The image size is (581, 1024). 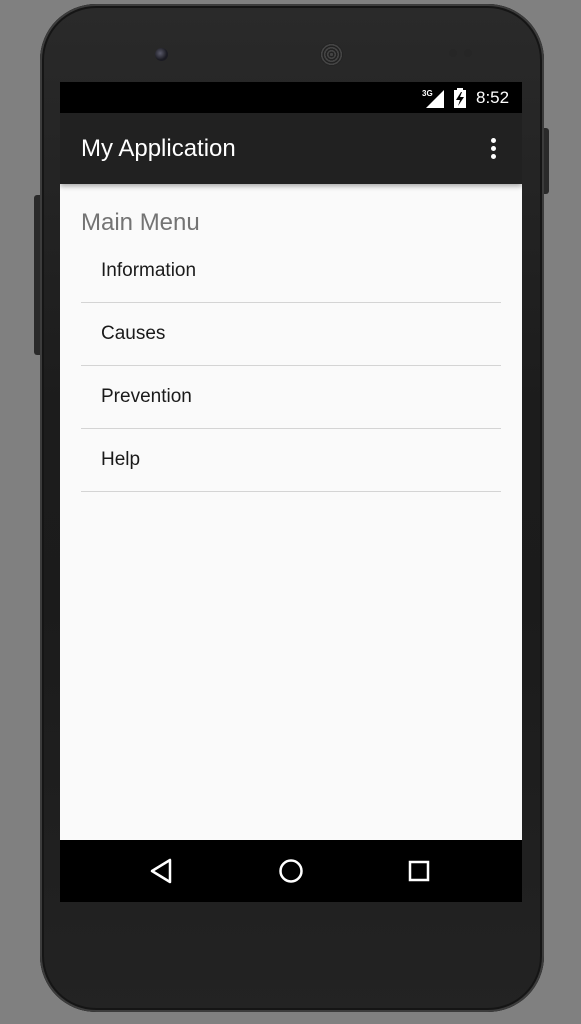 What do you see at coordinates (494, 149) in the screenshot?
I see `more-vert-icon` at bounding box center [494, 149].